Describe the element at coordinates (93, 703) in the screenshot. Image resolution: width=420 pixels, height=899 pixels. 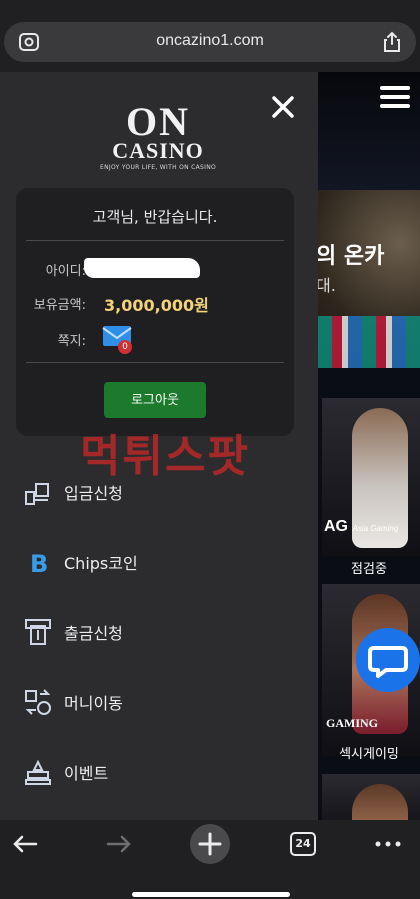
I see `menu-item-label: 머니이동` at that location.